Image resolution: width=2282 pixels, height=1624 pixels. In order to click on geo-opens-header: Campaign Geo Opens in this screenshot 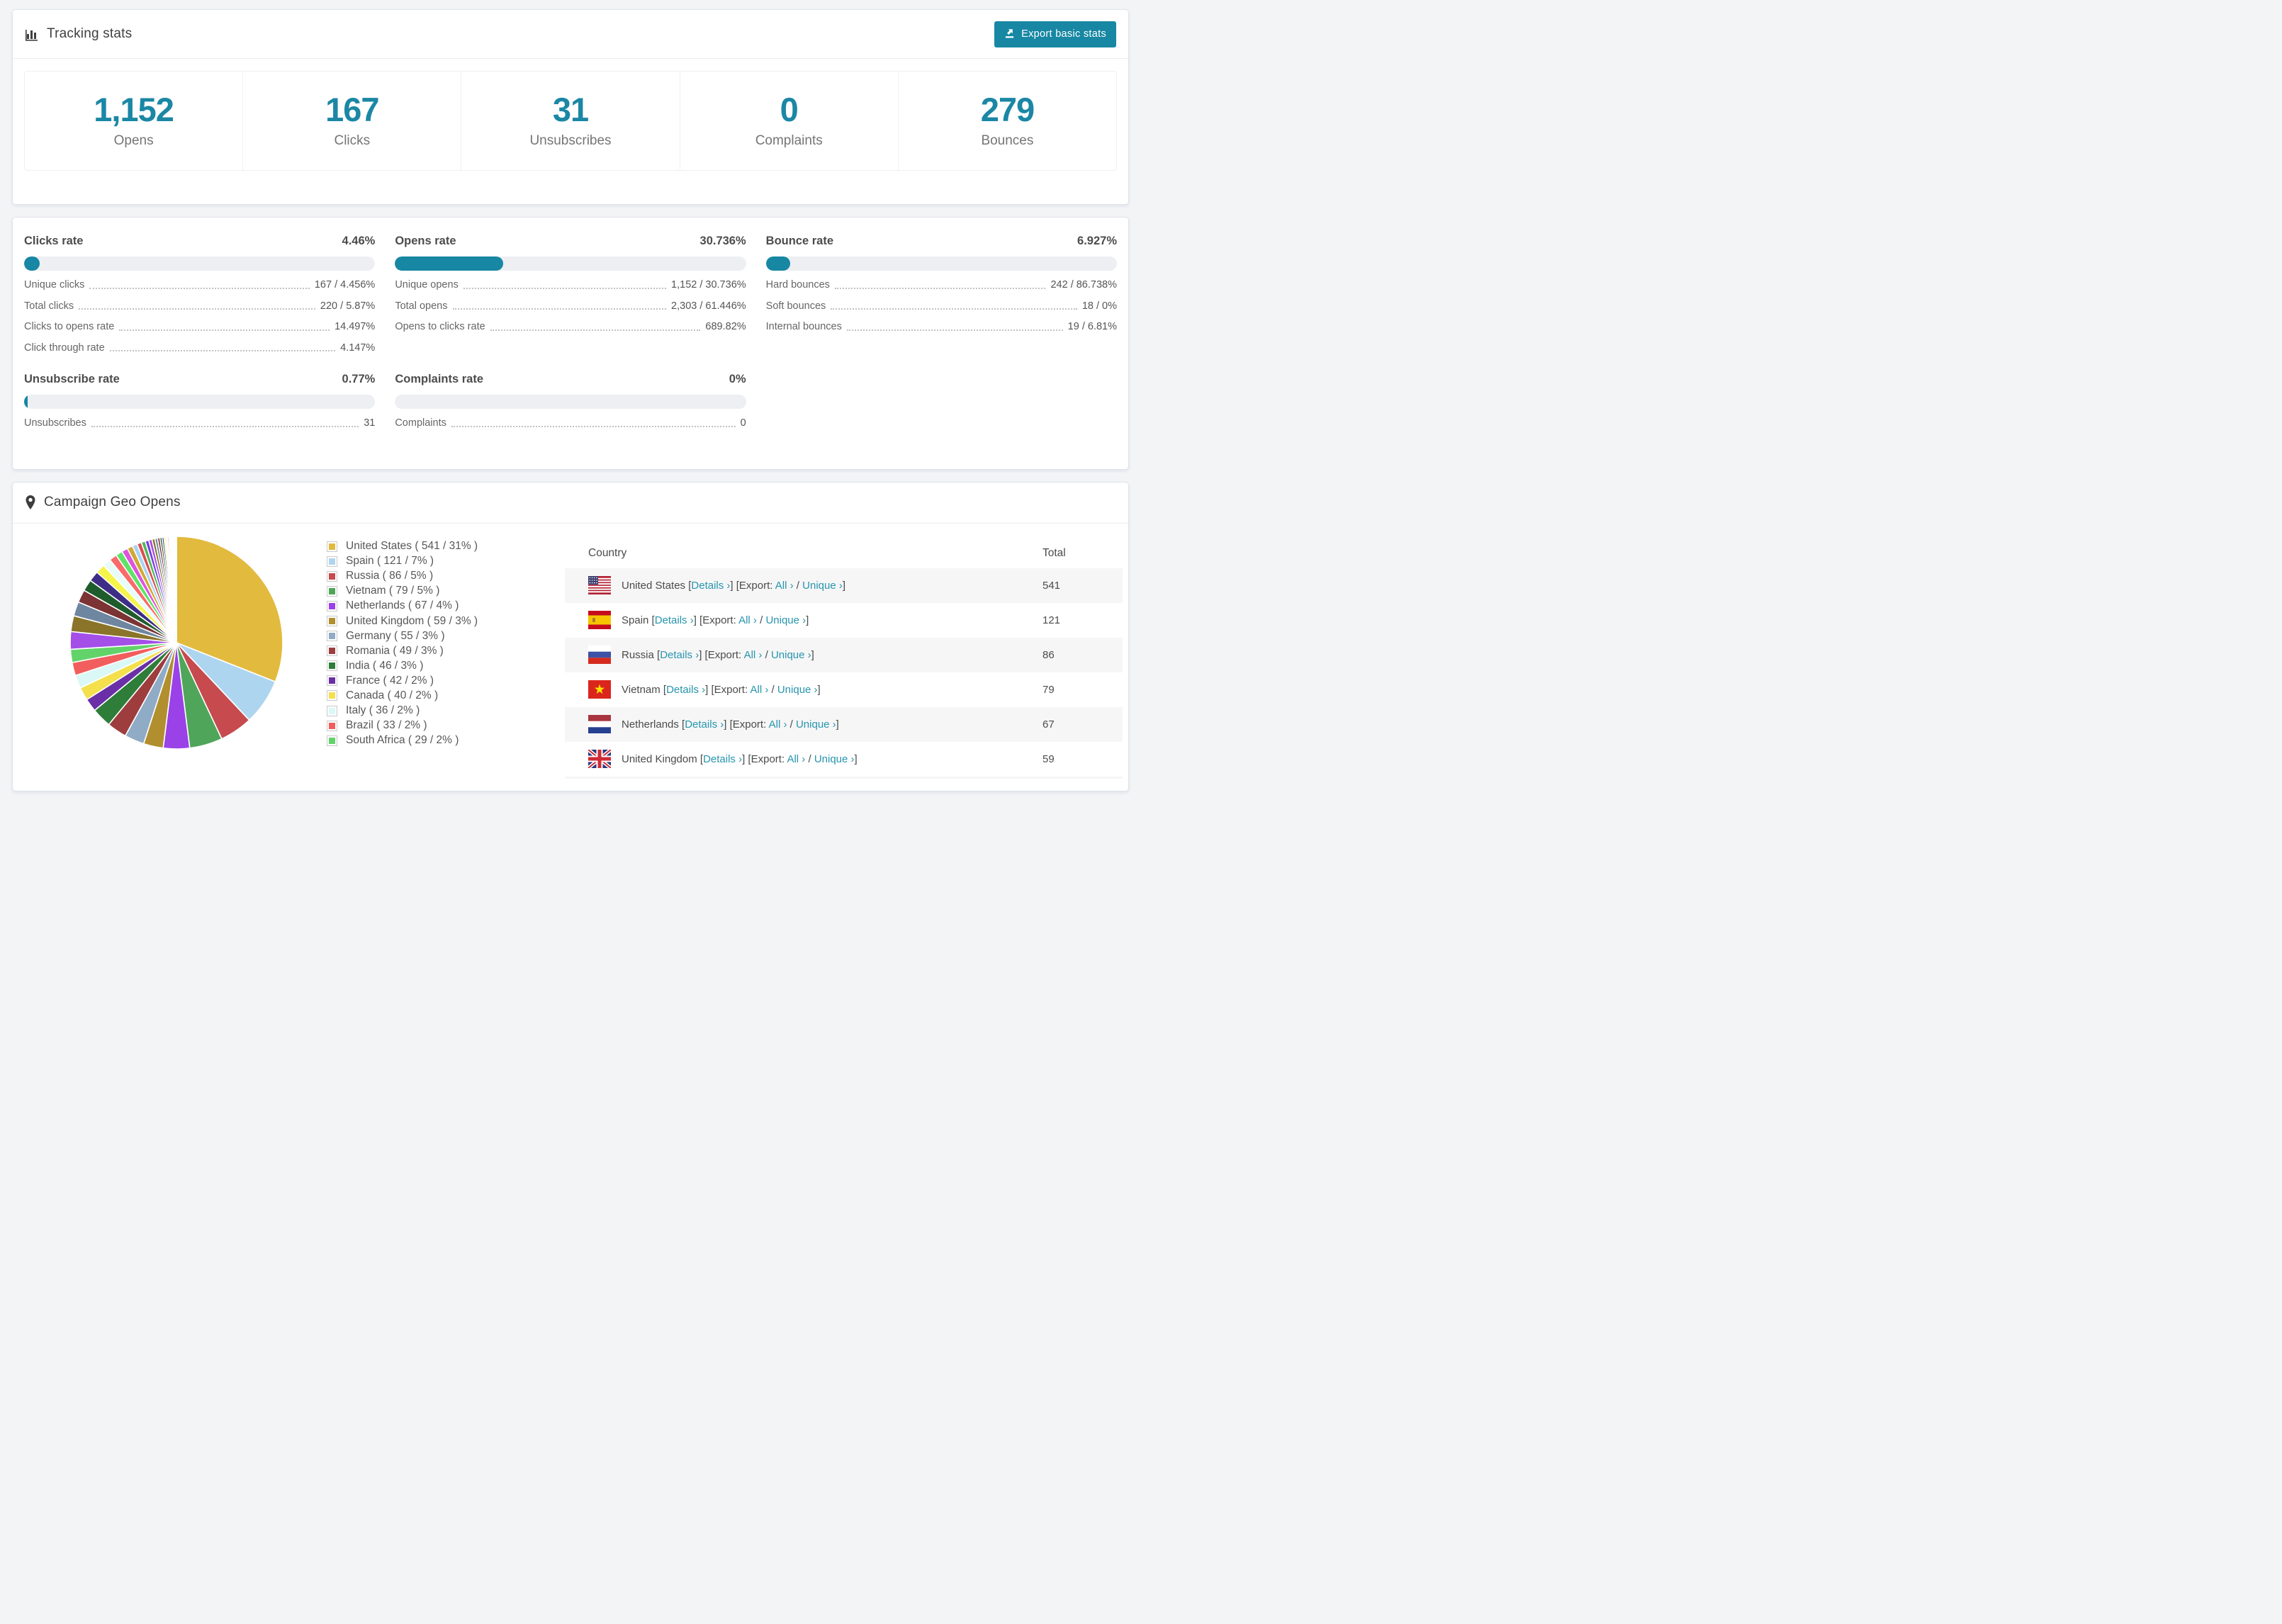, I will do `click(570, 503)`.